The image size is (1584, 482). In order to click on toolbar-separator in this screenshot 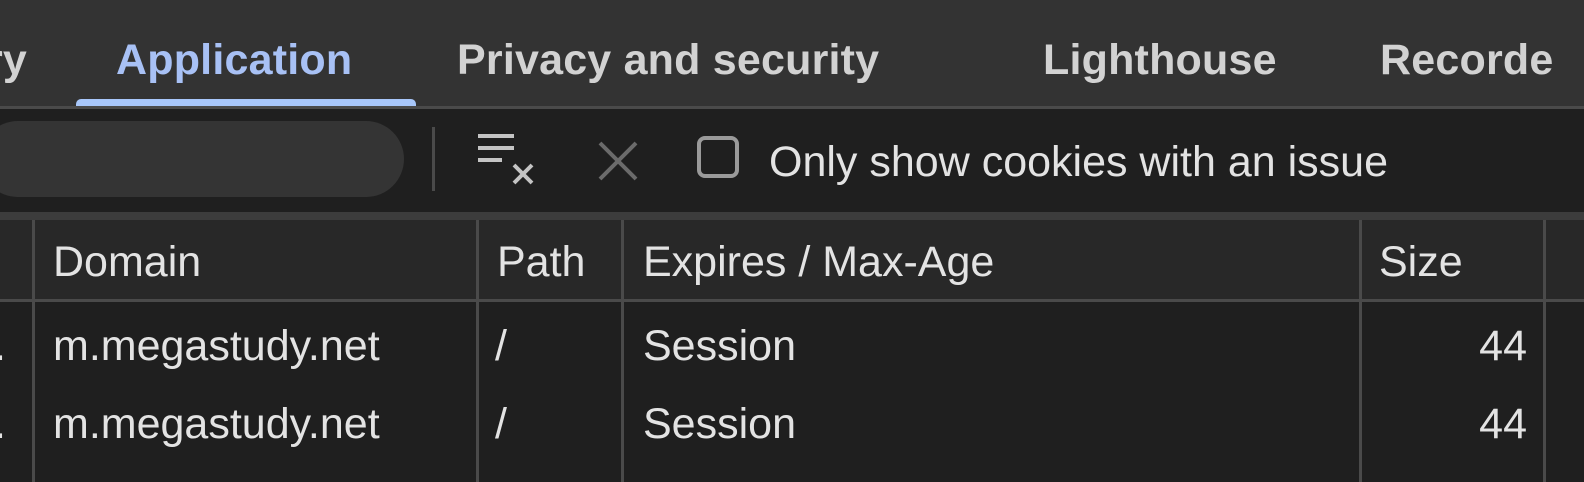, I will do `click(433, 159)`.